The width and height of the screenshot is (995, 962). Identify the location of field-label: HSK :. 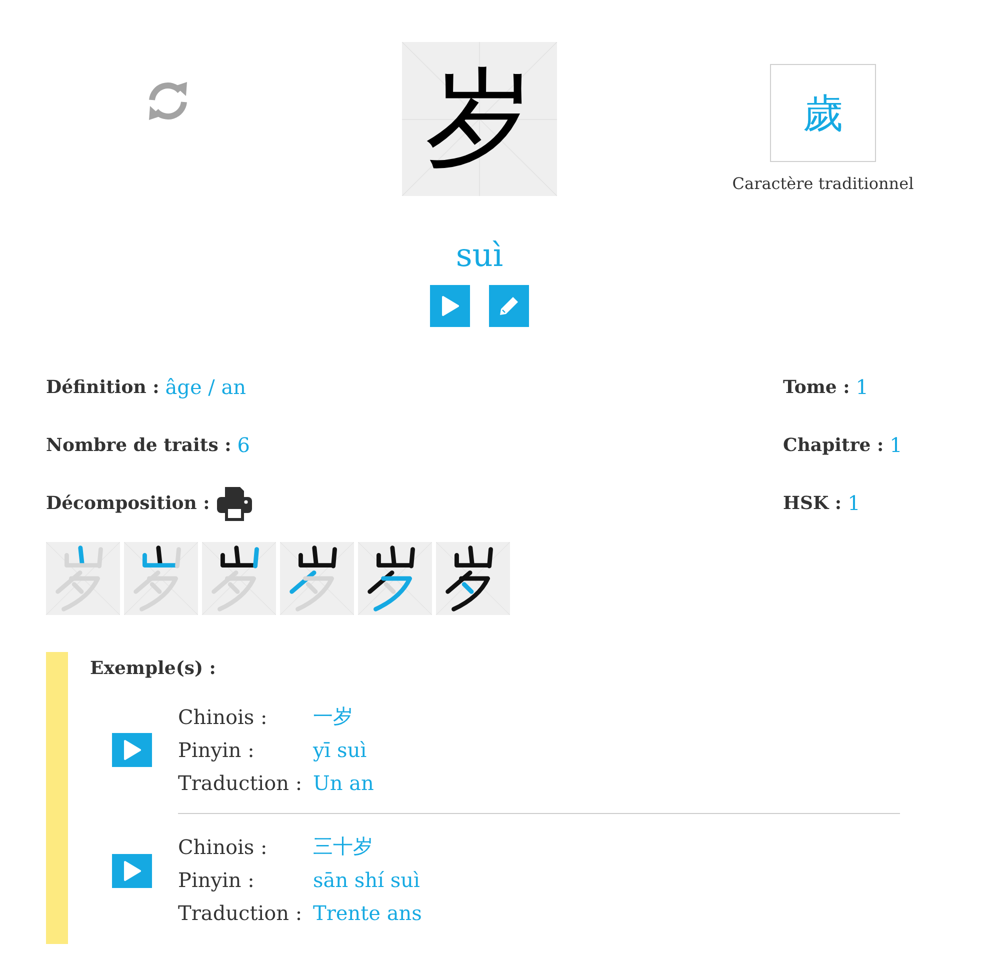
(812, 503).